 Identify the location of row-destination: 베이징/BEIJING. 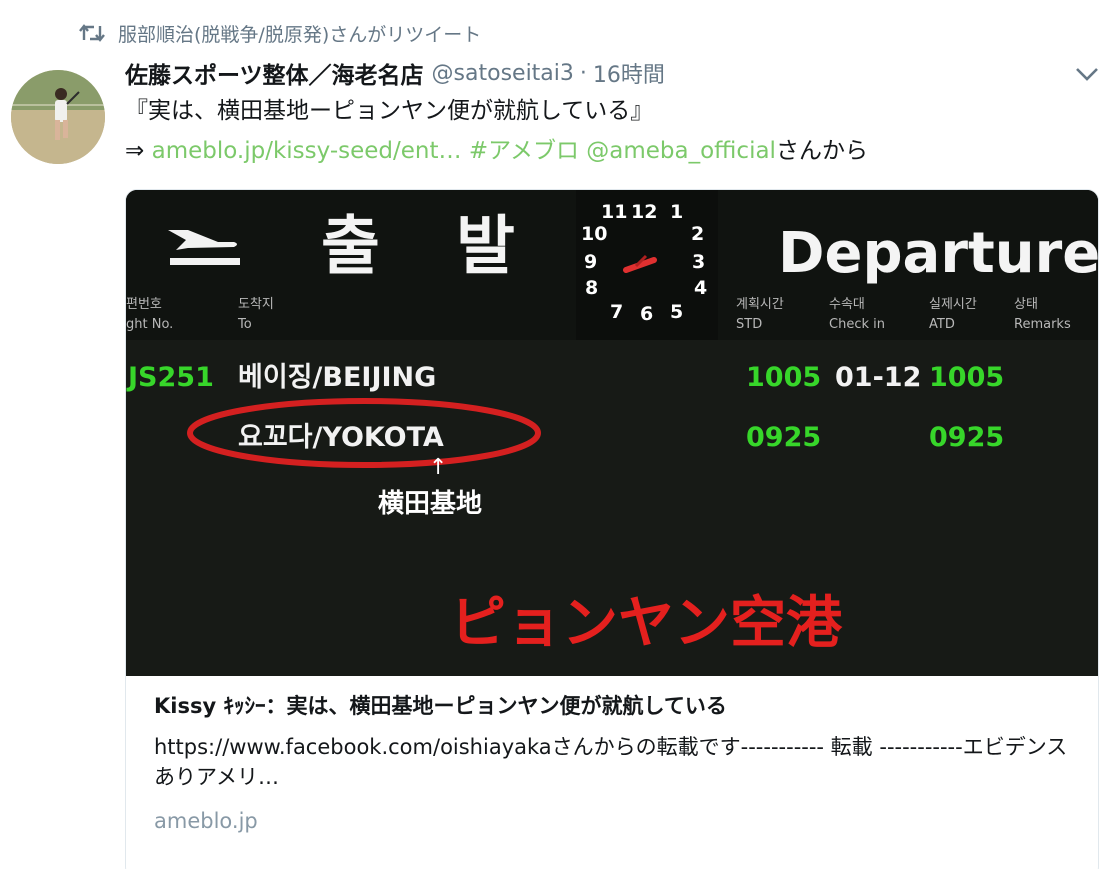
(337, 377).